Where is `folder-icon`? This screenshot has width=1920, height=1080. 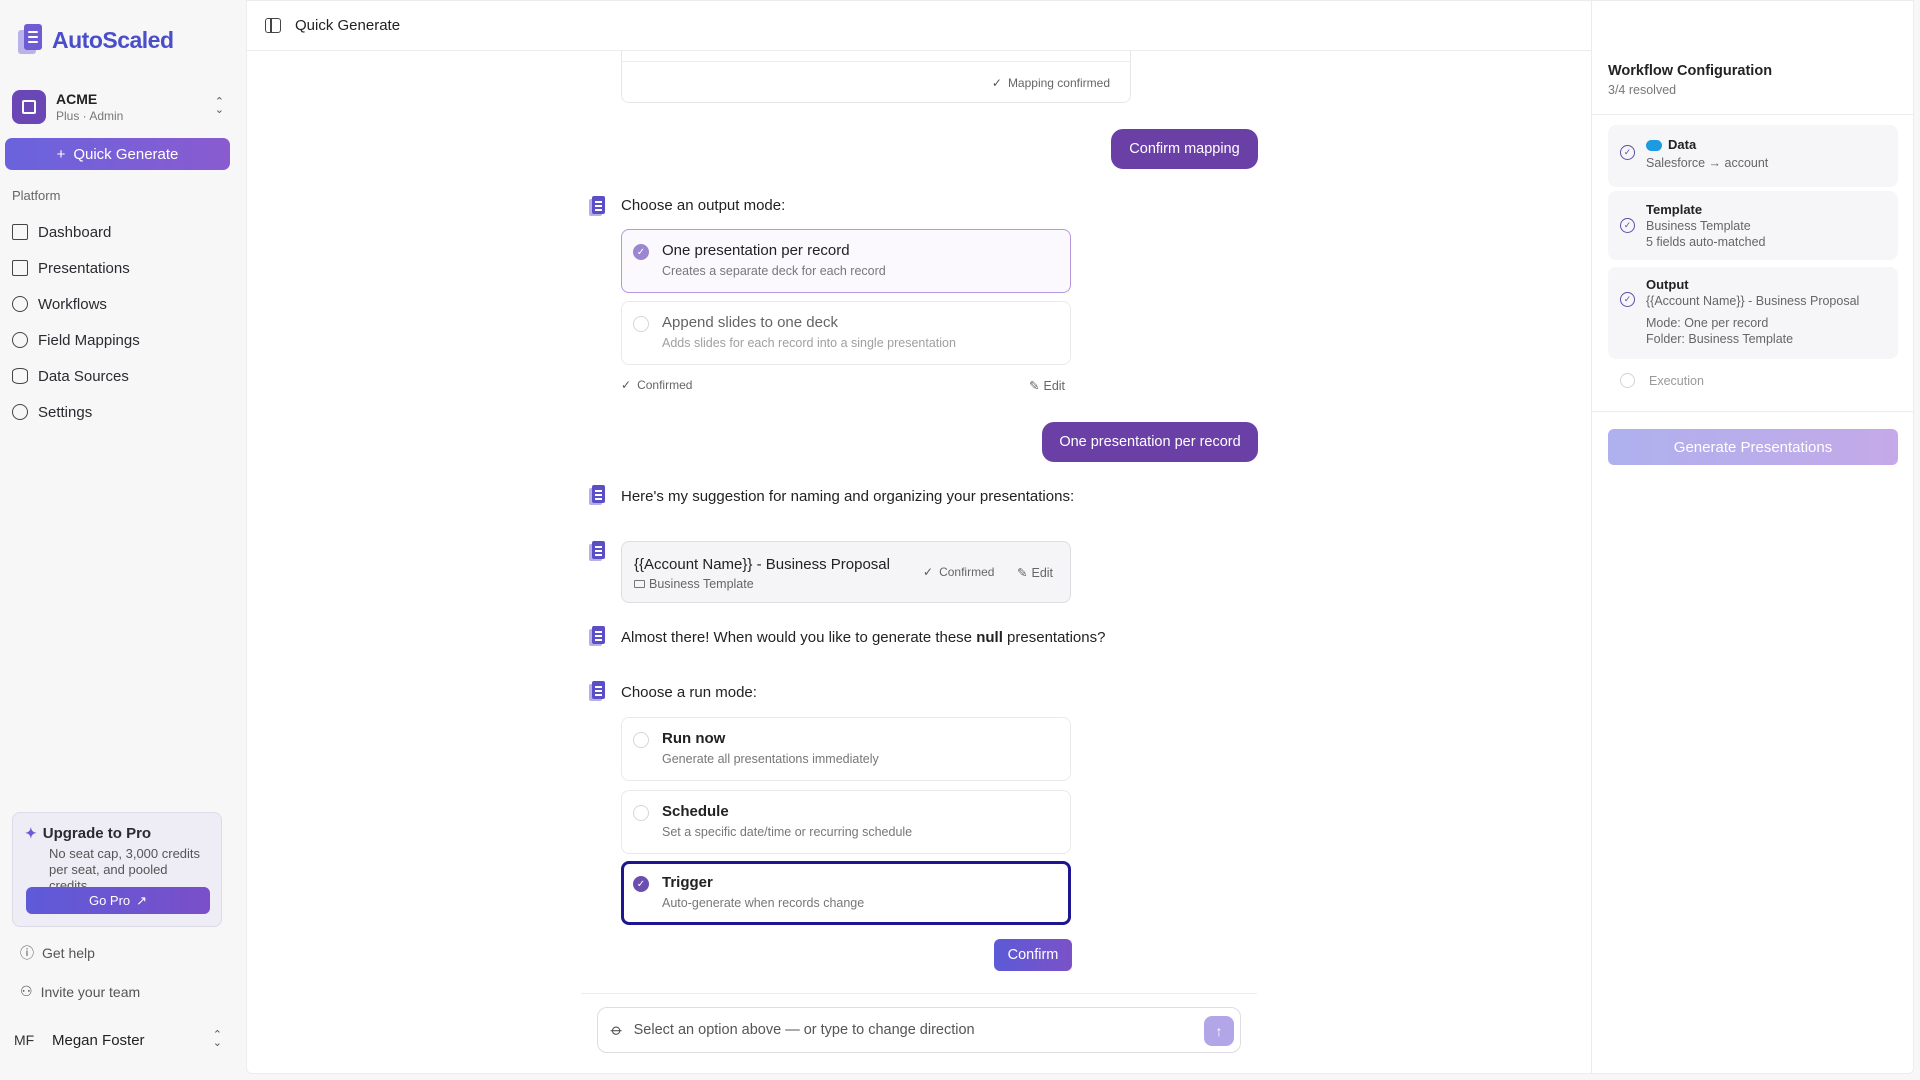 folder-icon is located at coordinates (639, 584).